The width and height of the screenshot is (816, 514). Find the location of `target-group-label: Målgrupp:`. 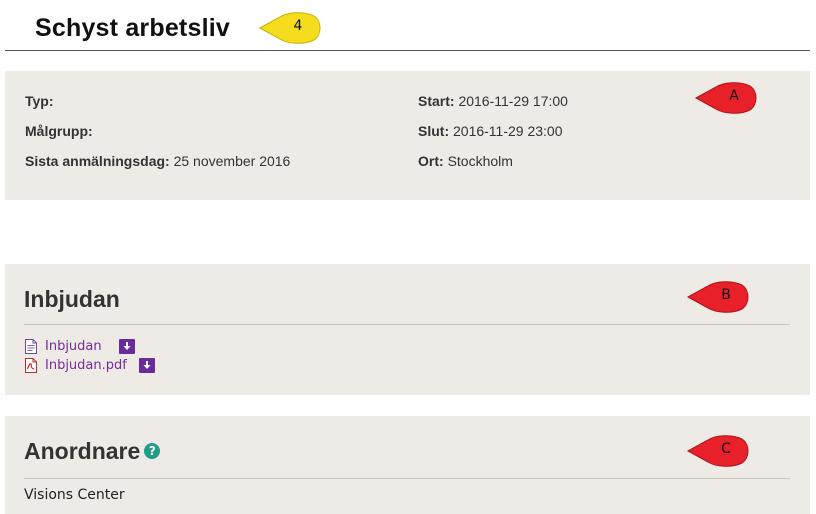

target-group-label: Målgrupp: is located at coordinates (59, 131).